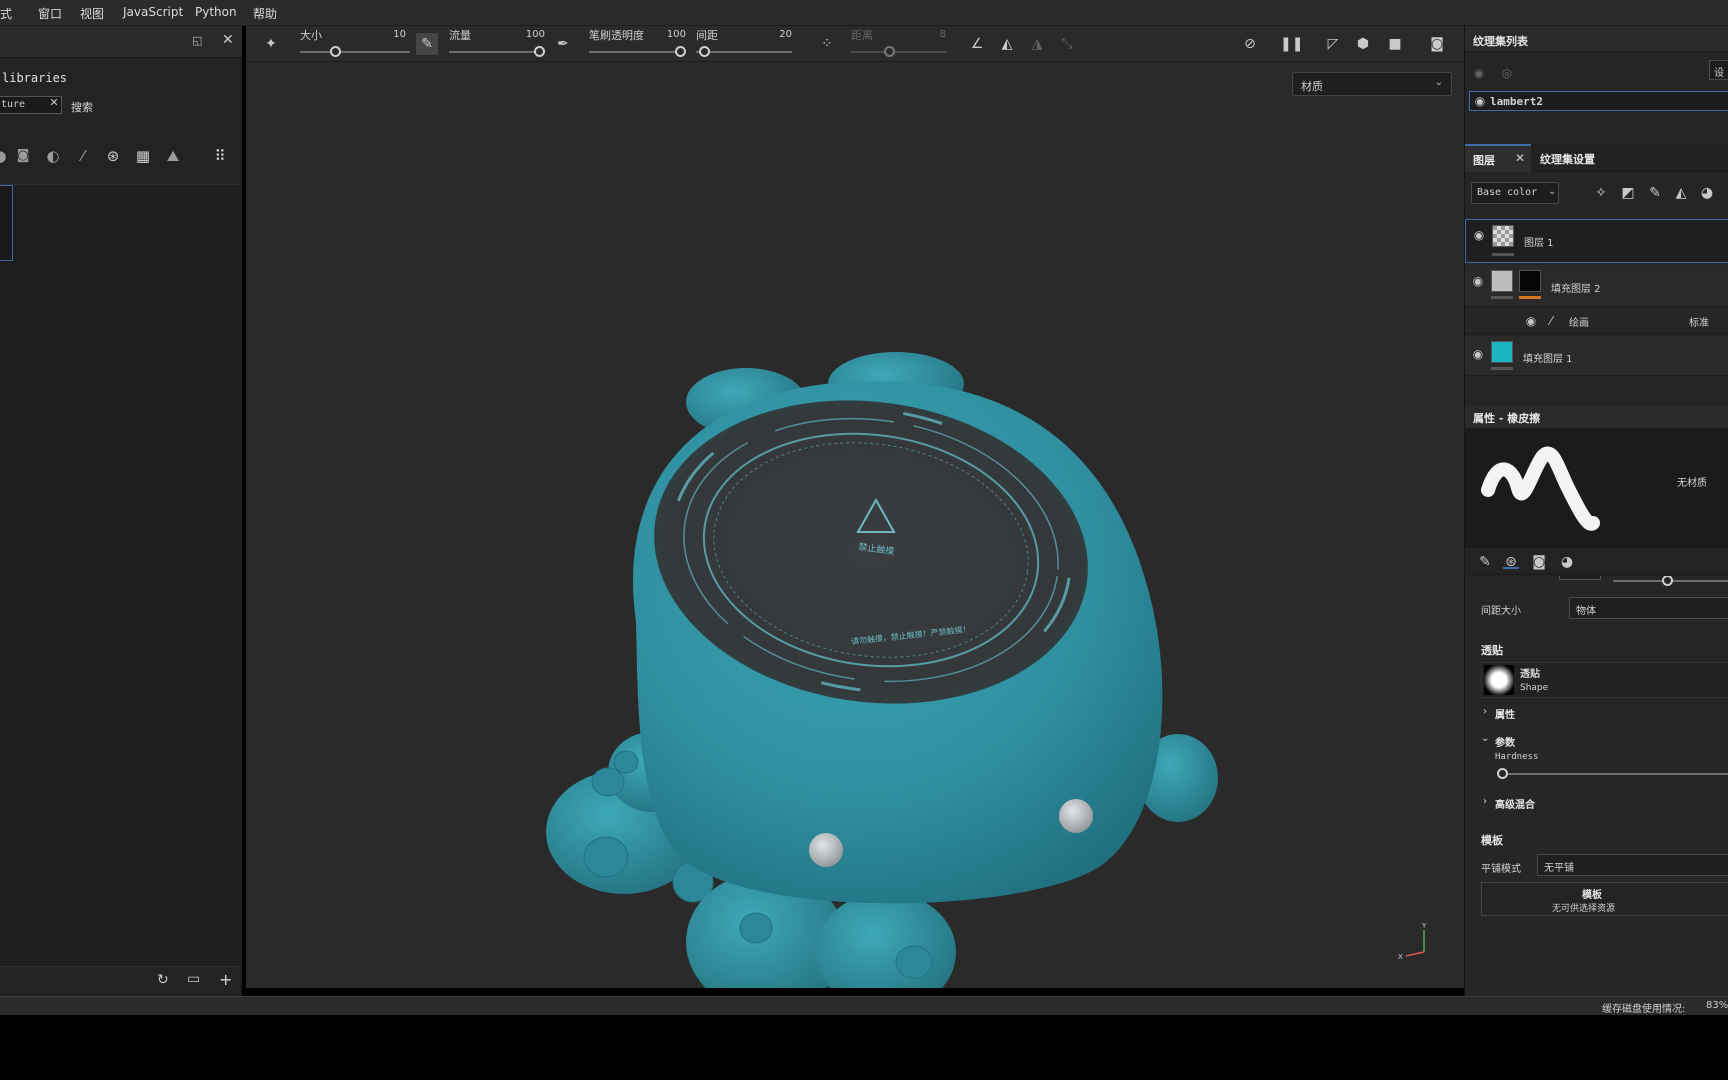 This screenshot has width=1728, height=1080. Describe the element at coordinates (1291, 44) in the screenshot. I see `pause-icon: ❚❚` at that location.